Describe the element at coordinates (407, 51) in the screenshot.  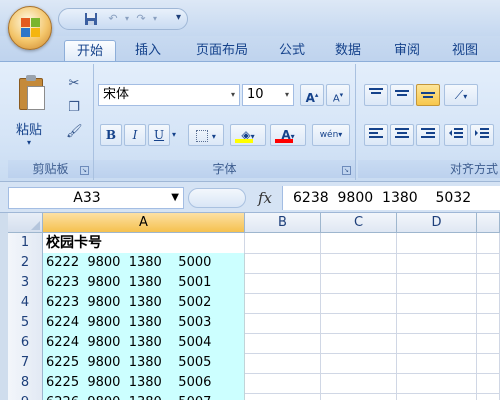
I see `tab-review: 审阅` at that location.